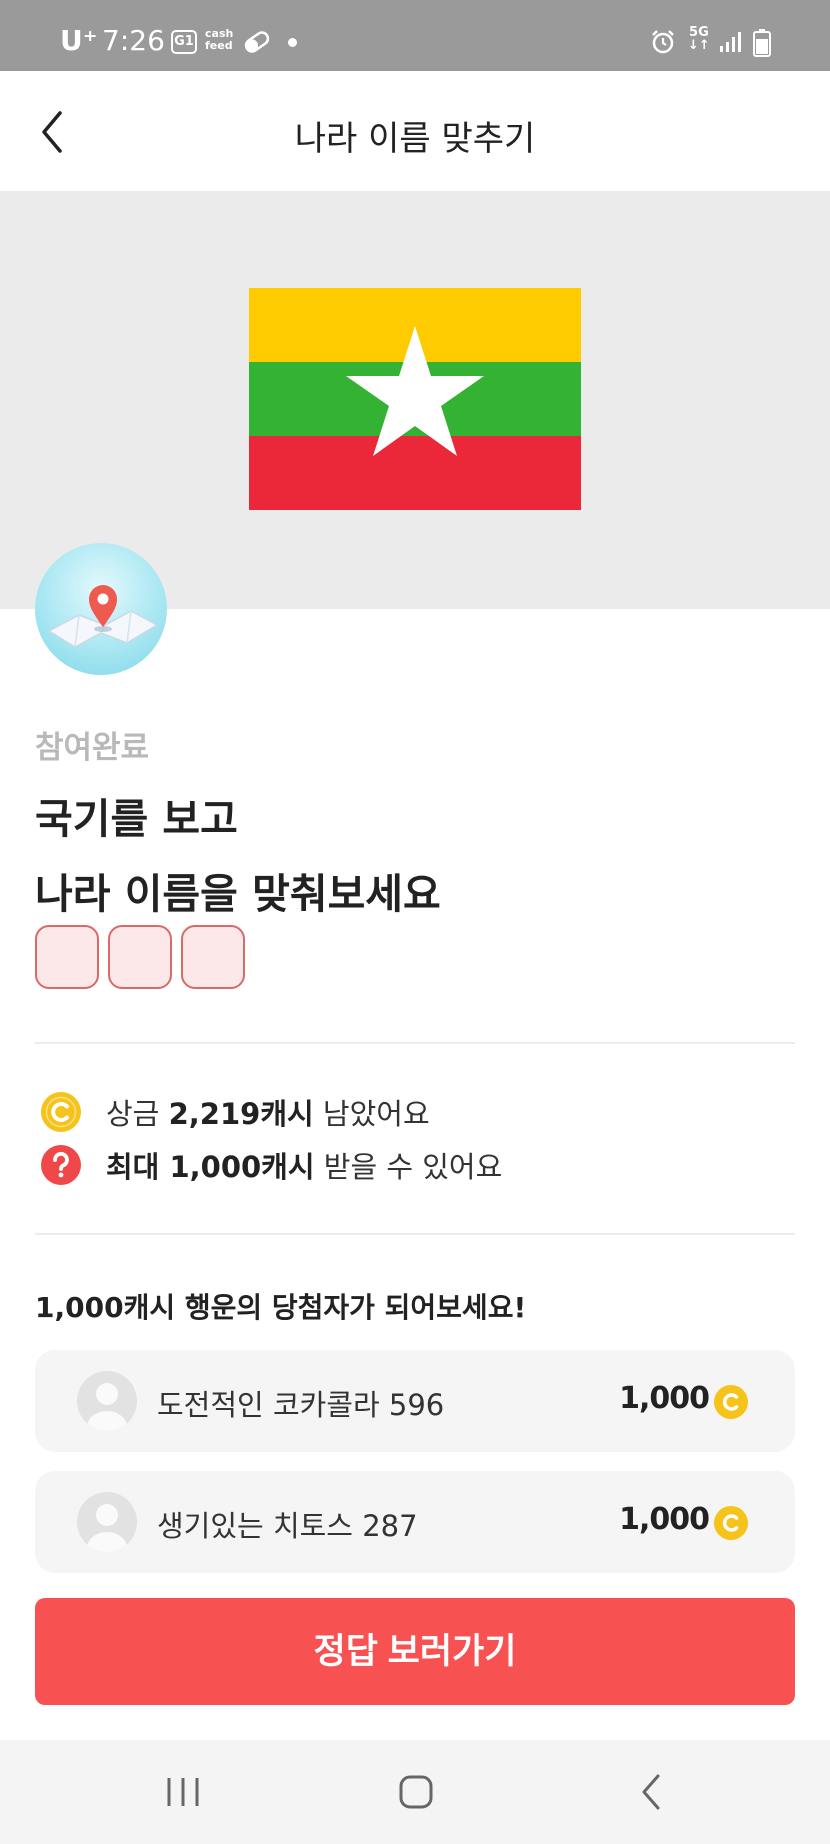 The image size is (830, 1844). Describe the element at coordinates (183, 1792) in the screenshot. I see `recent-apps-icon` at that location.